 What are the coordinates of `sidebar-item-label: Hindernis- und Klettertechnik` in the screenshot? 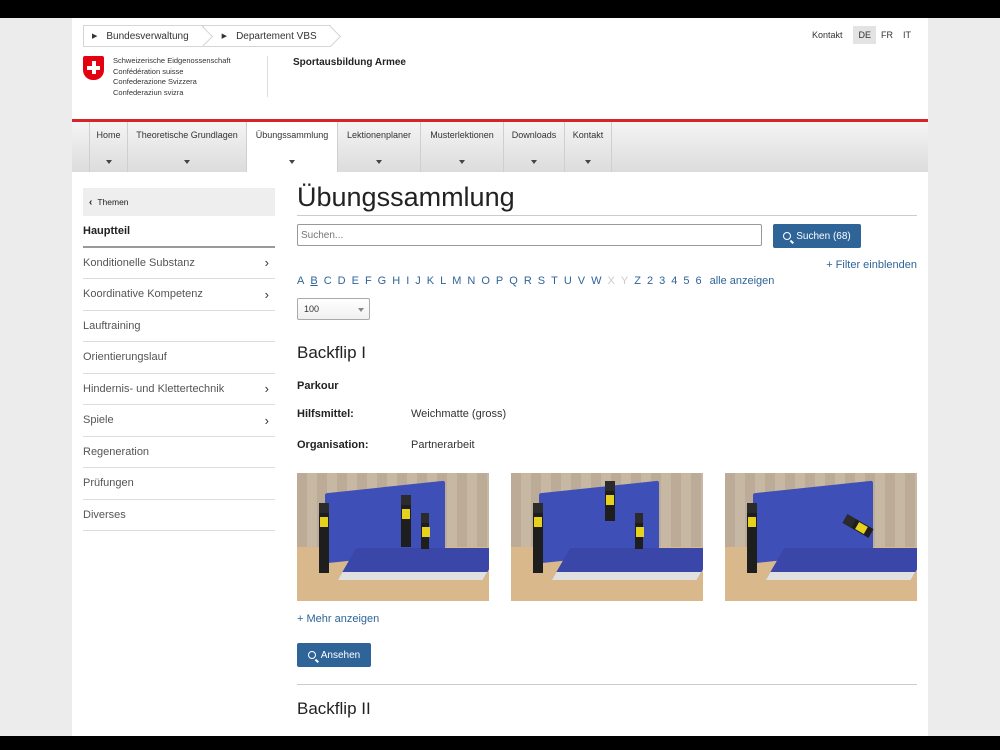 It's located at (154, 388).